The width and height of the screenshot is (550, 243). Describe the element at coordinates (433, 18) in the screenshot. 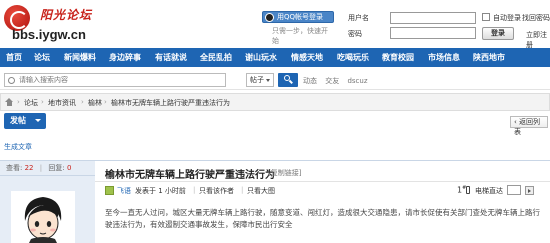

I see `username-input` at that location.